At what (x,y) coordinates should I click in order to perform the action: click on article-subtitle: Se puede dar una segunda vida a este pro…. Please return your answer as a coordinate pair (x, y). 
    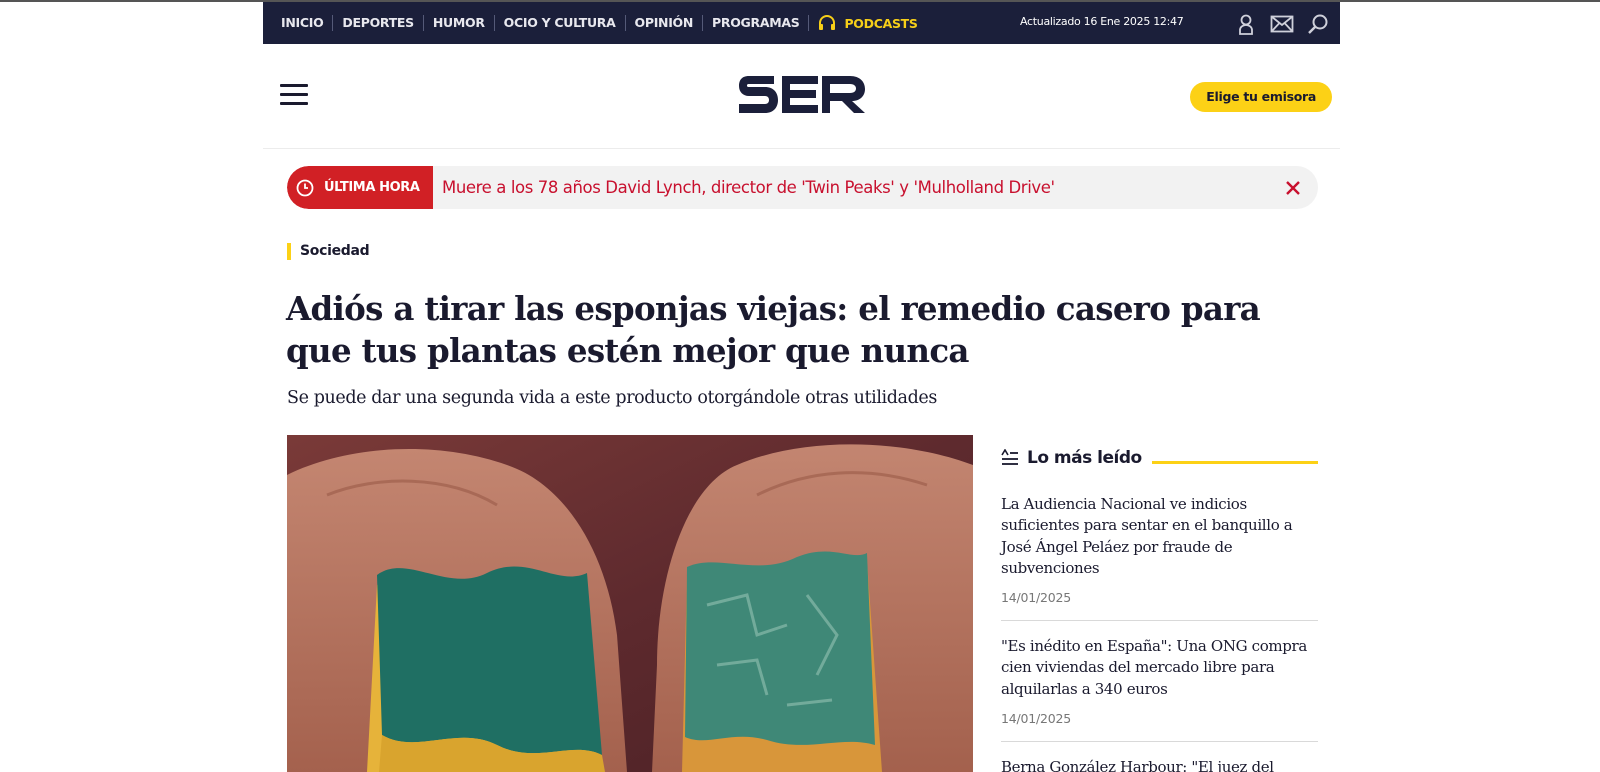
    Looking at the image, I should click on (612, 398).